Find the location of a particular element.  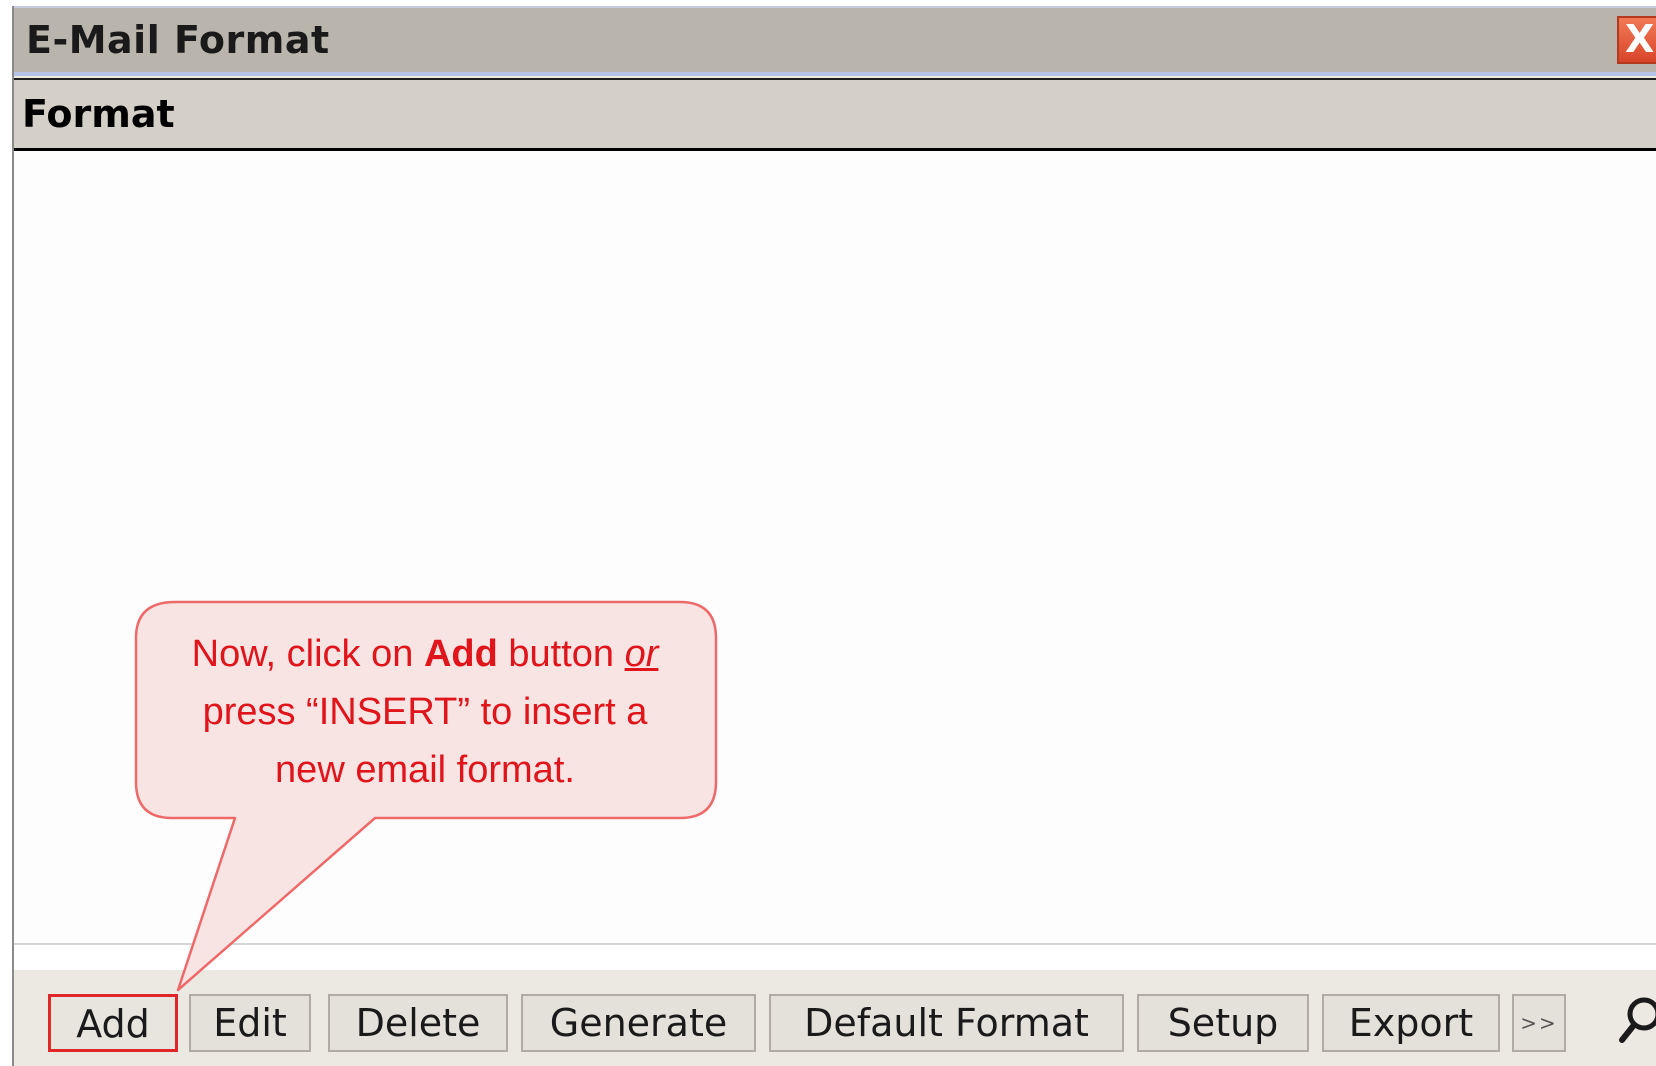

delete-button: Delete is located at coordinates (418, 1023).